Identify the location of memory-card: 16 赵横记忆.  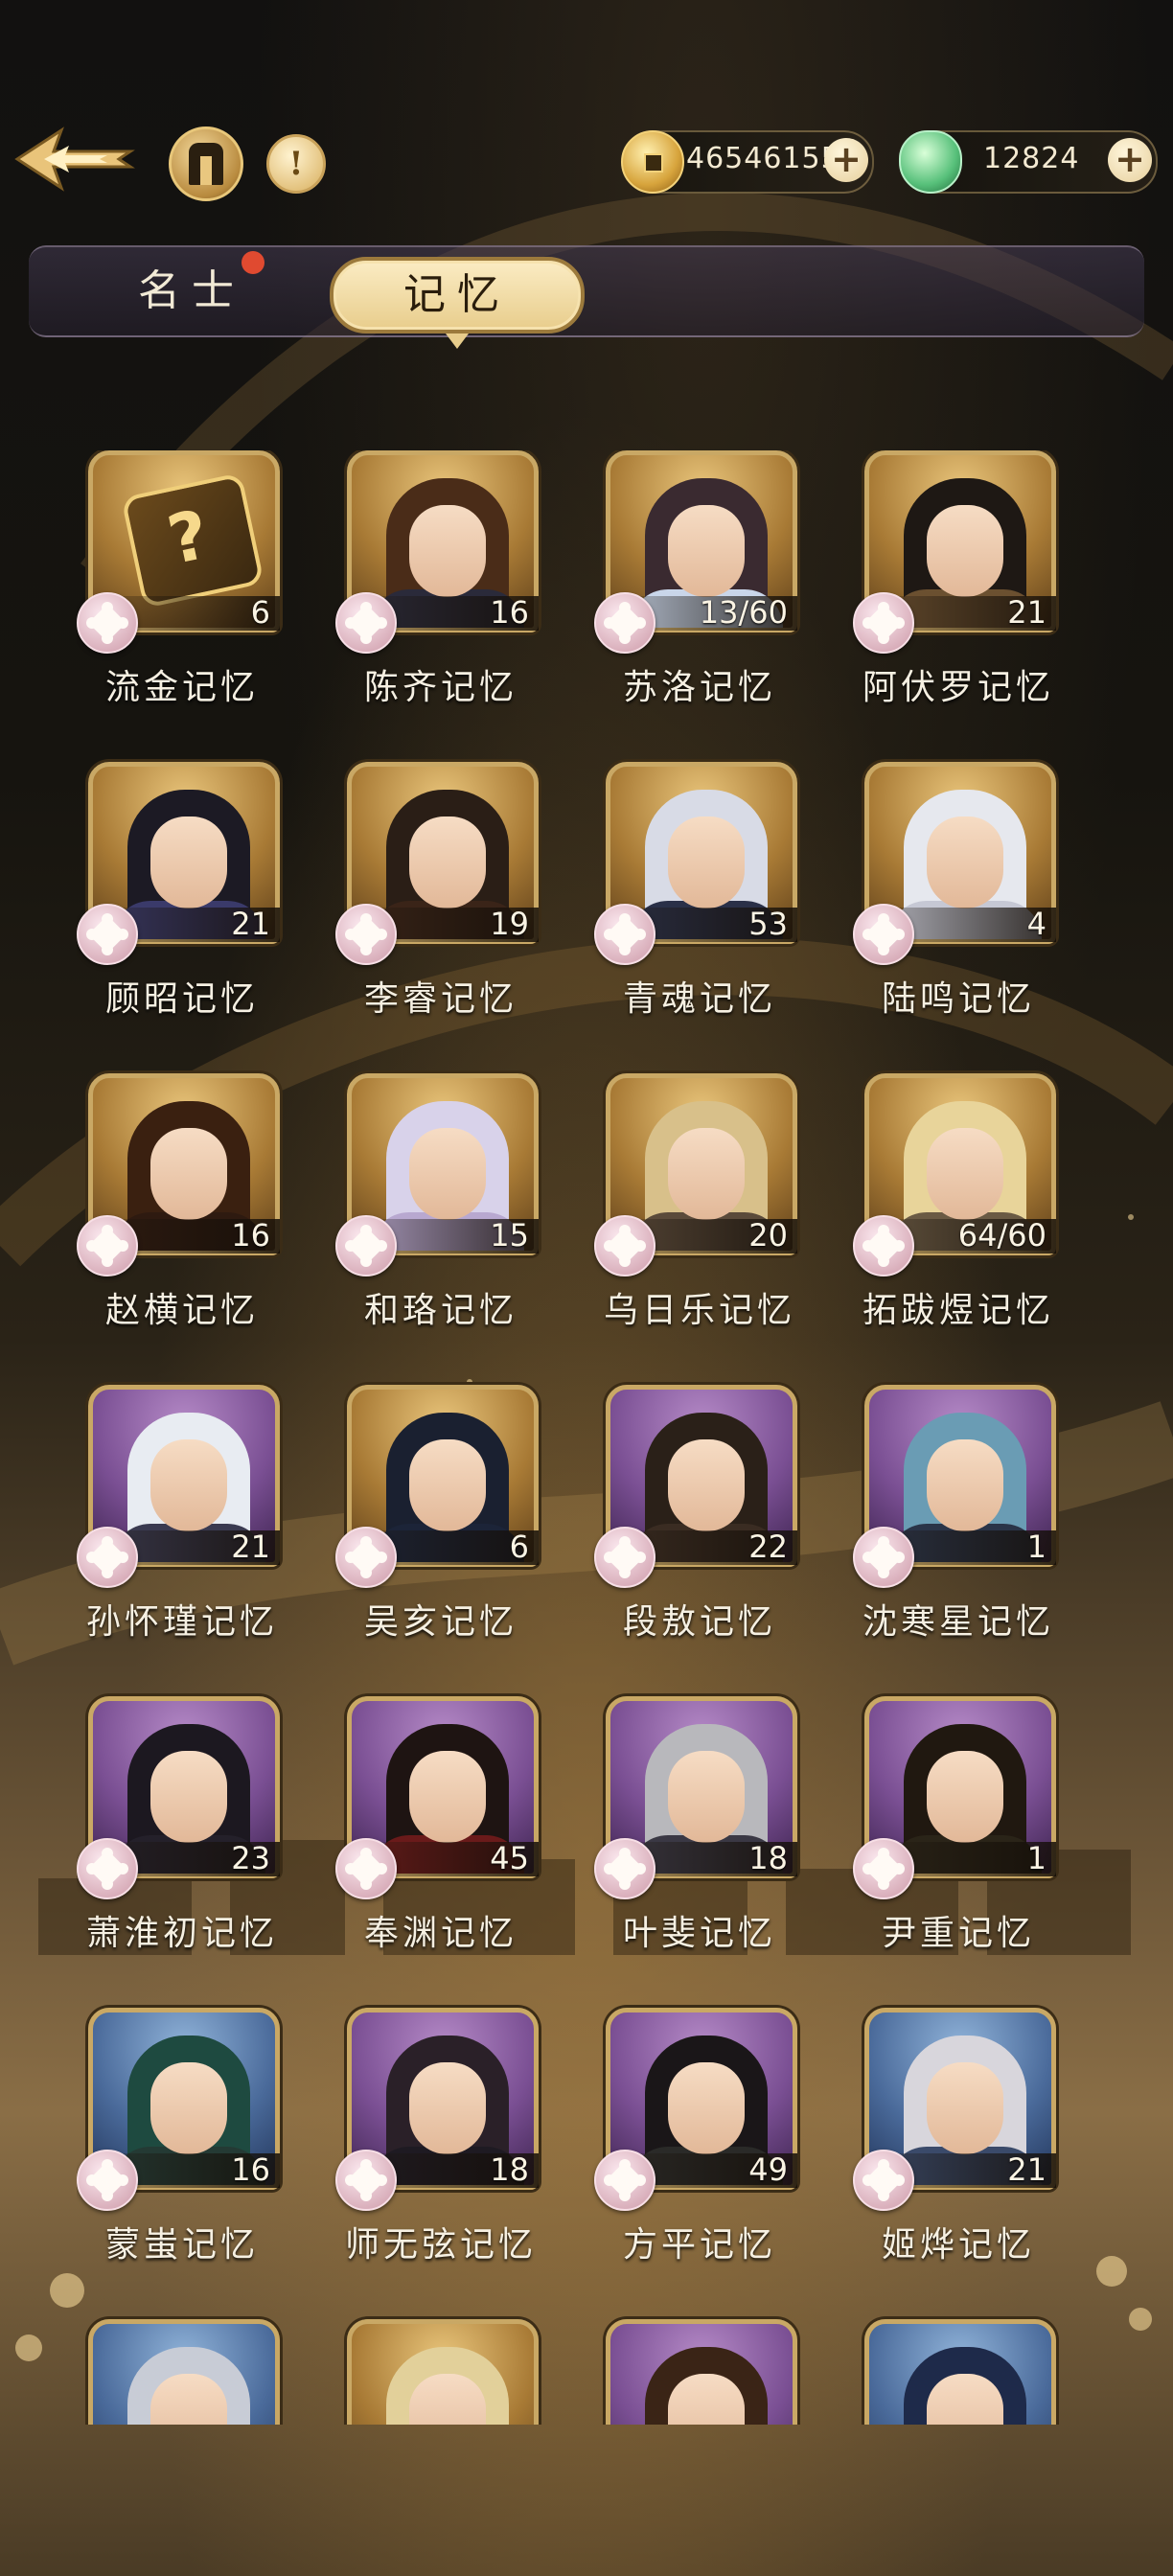
(182, 1226).